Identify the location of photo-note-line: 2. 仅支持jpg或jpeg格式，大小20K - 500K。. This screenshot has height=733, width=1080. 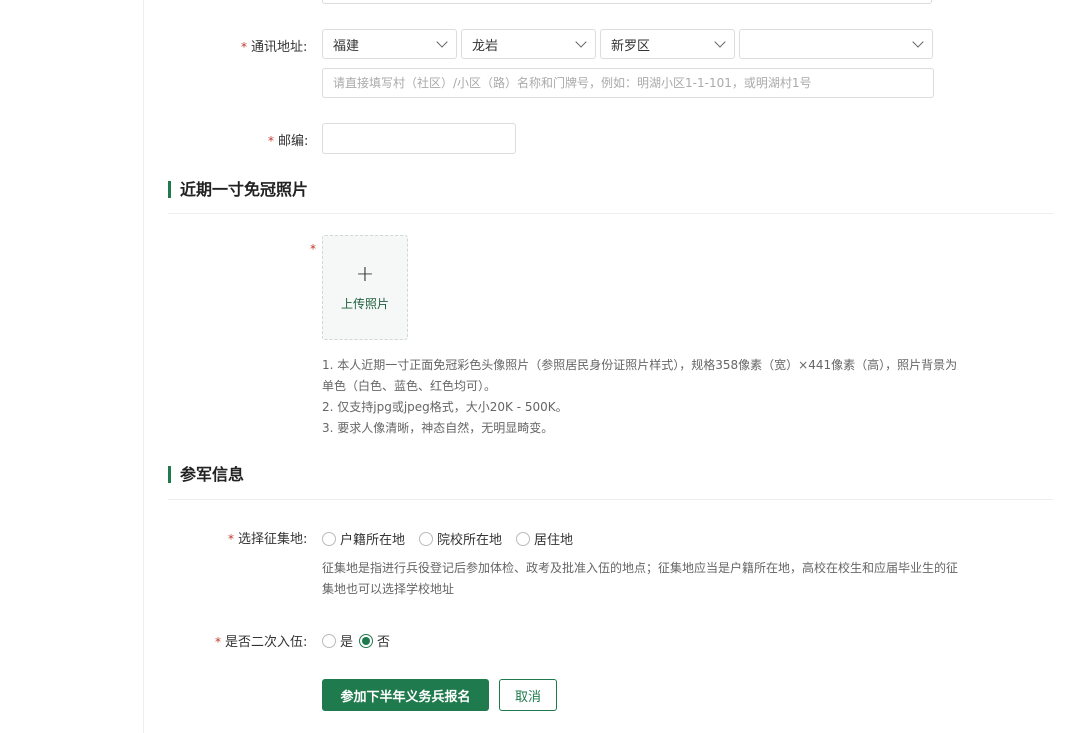
(445, 407).